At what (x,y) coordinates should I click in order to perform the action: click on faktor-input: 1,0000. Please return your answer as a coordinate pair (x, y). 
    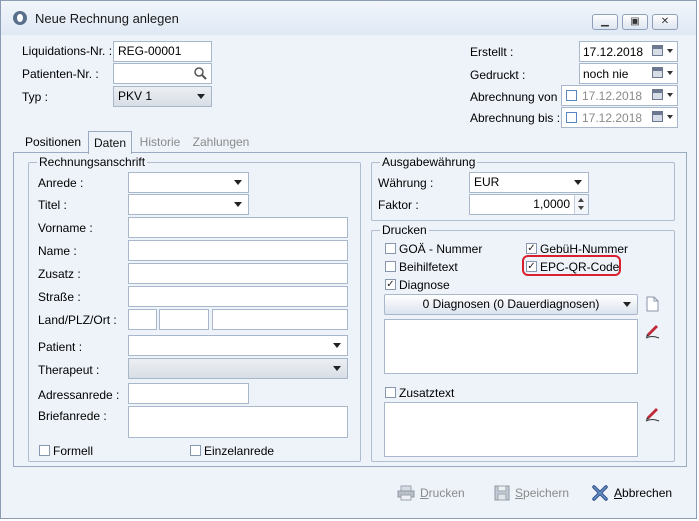
    Looking at the image, I should click on (529, 204).